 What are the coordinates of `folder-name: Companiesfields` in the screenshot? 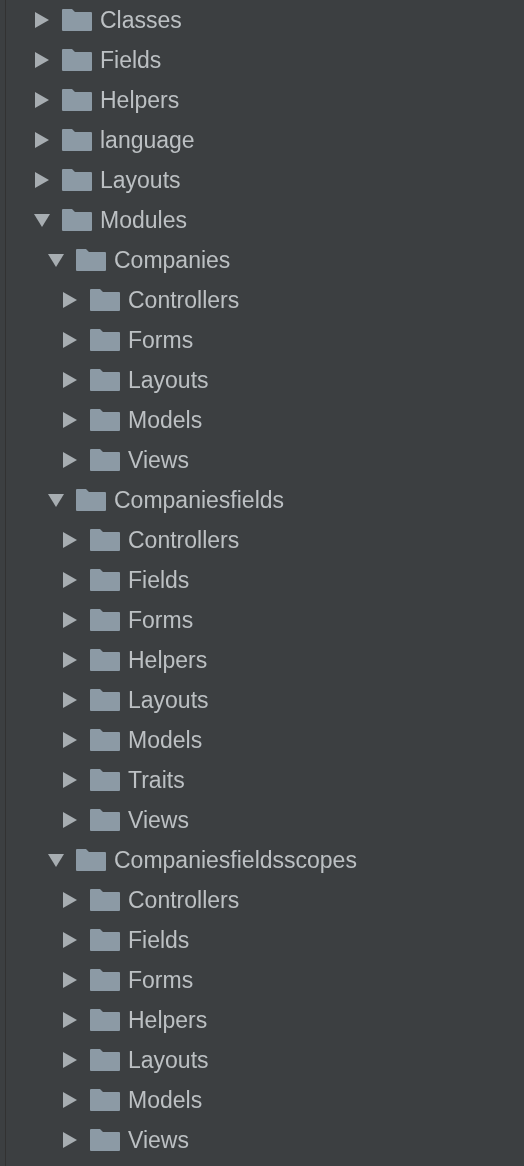 It's located at (199, 500).